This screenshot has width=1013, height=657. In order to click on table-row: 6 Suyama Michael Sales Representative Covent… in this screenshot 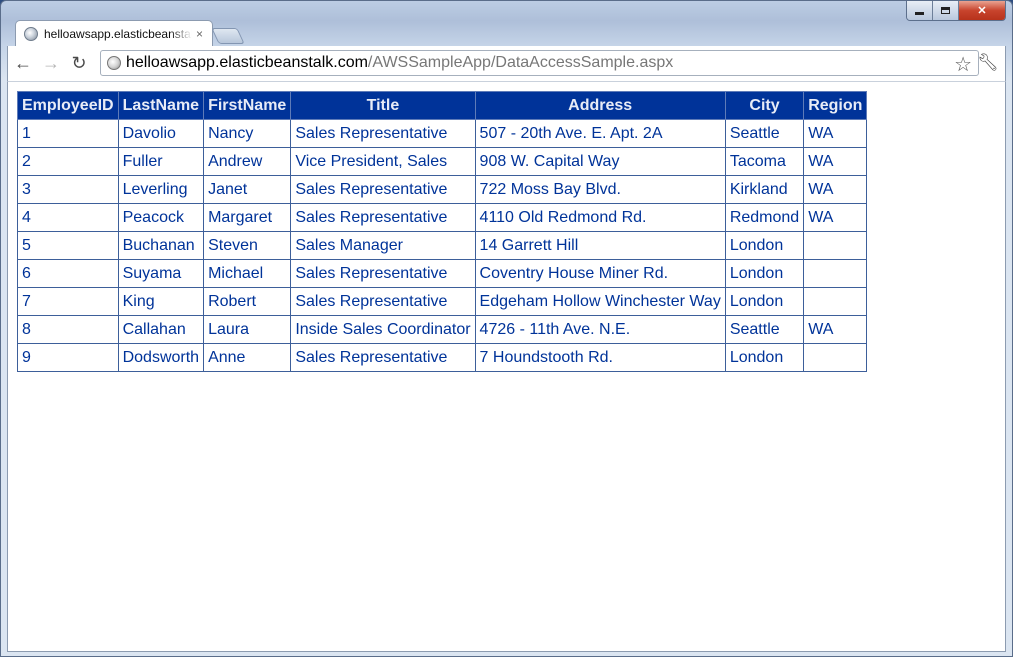, I will do `click(442, 273)`.